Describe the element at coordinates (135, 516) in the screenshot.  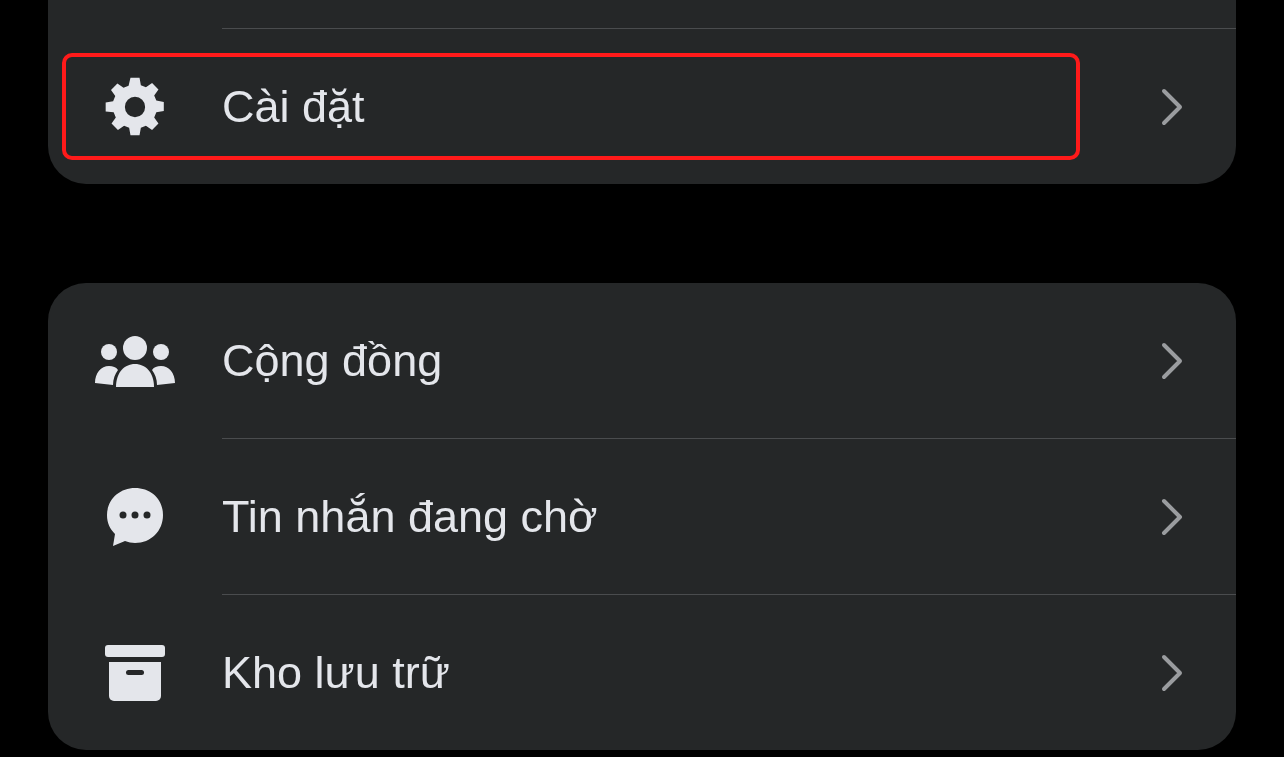
I see `chat-bubble-icon` at that location.